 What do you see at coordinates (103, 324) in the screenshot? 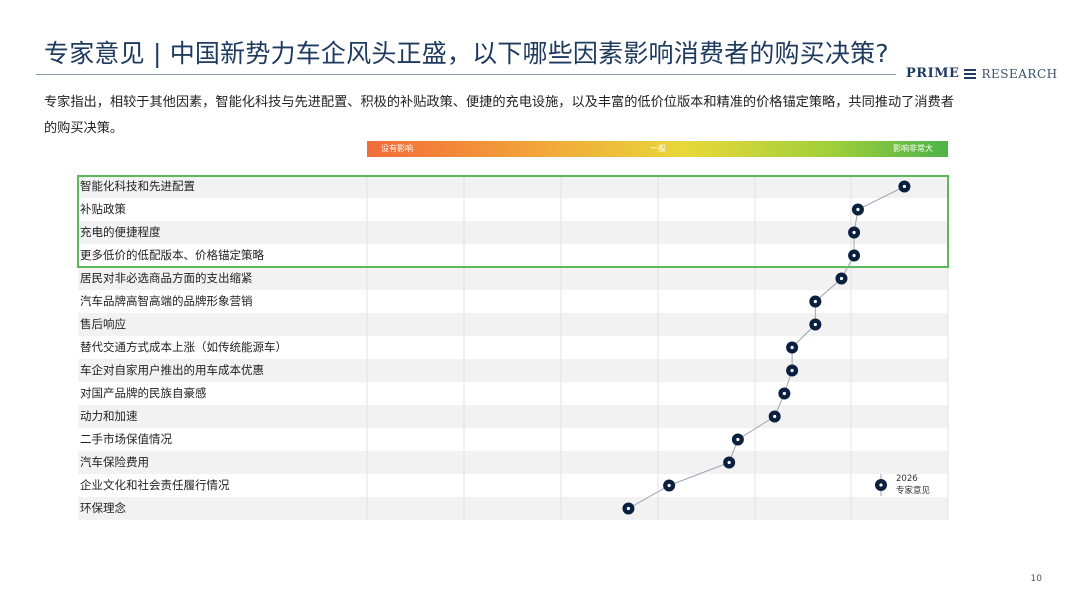
I see `factor-label: 售后响应` at bounding box center [103, 324].